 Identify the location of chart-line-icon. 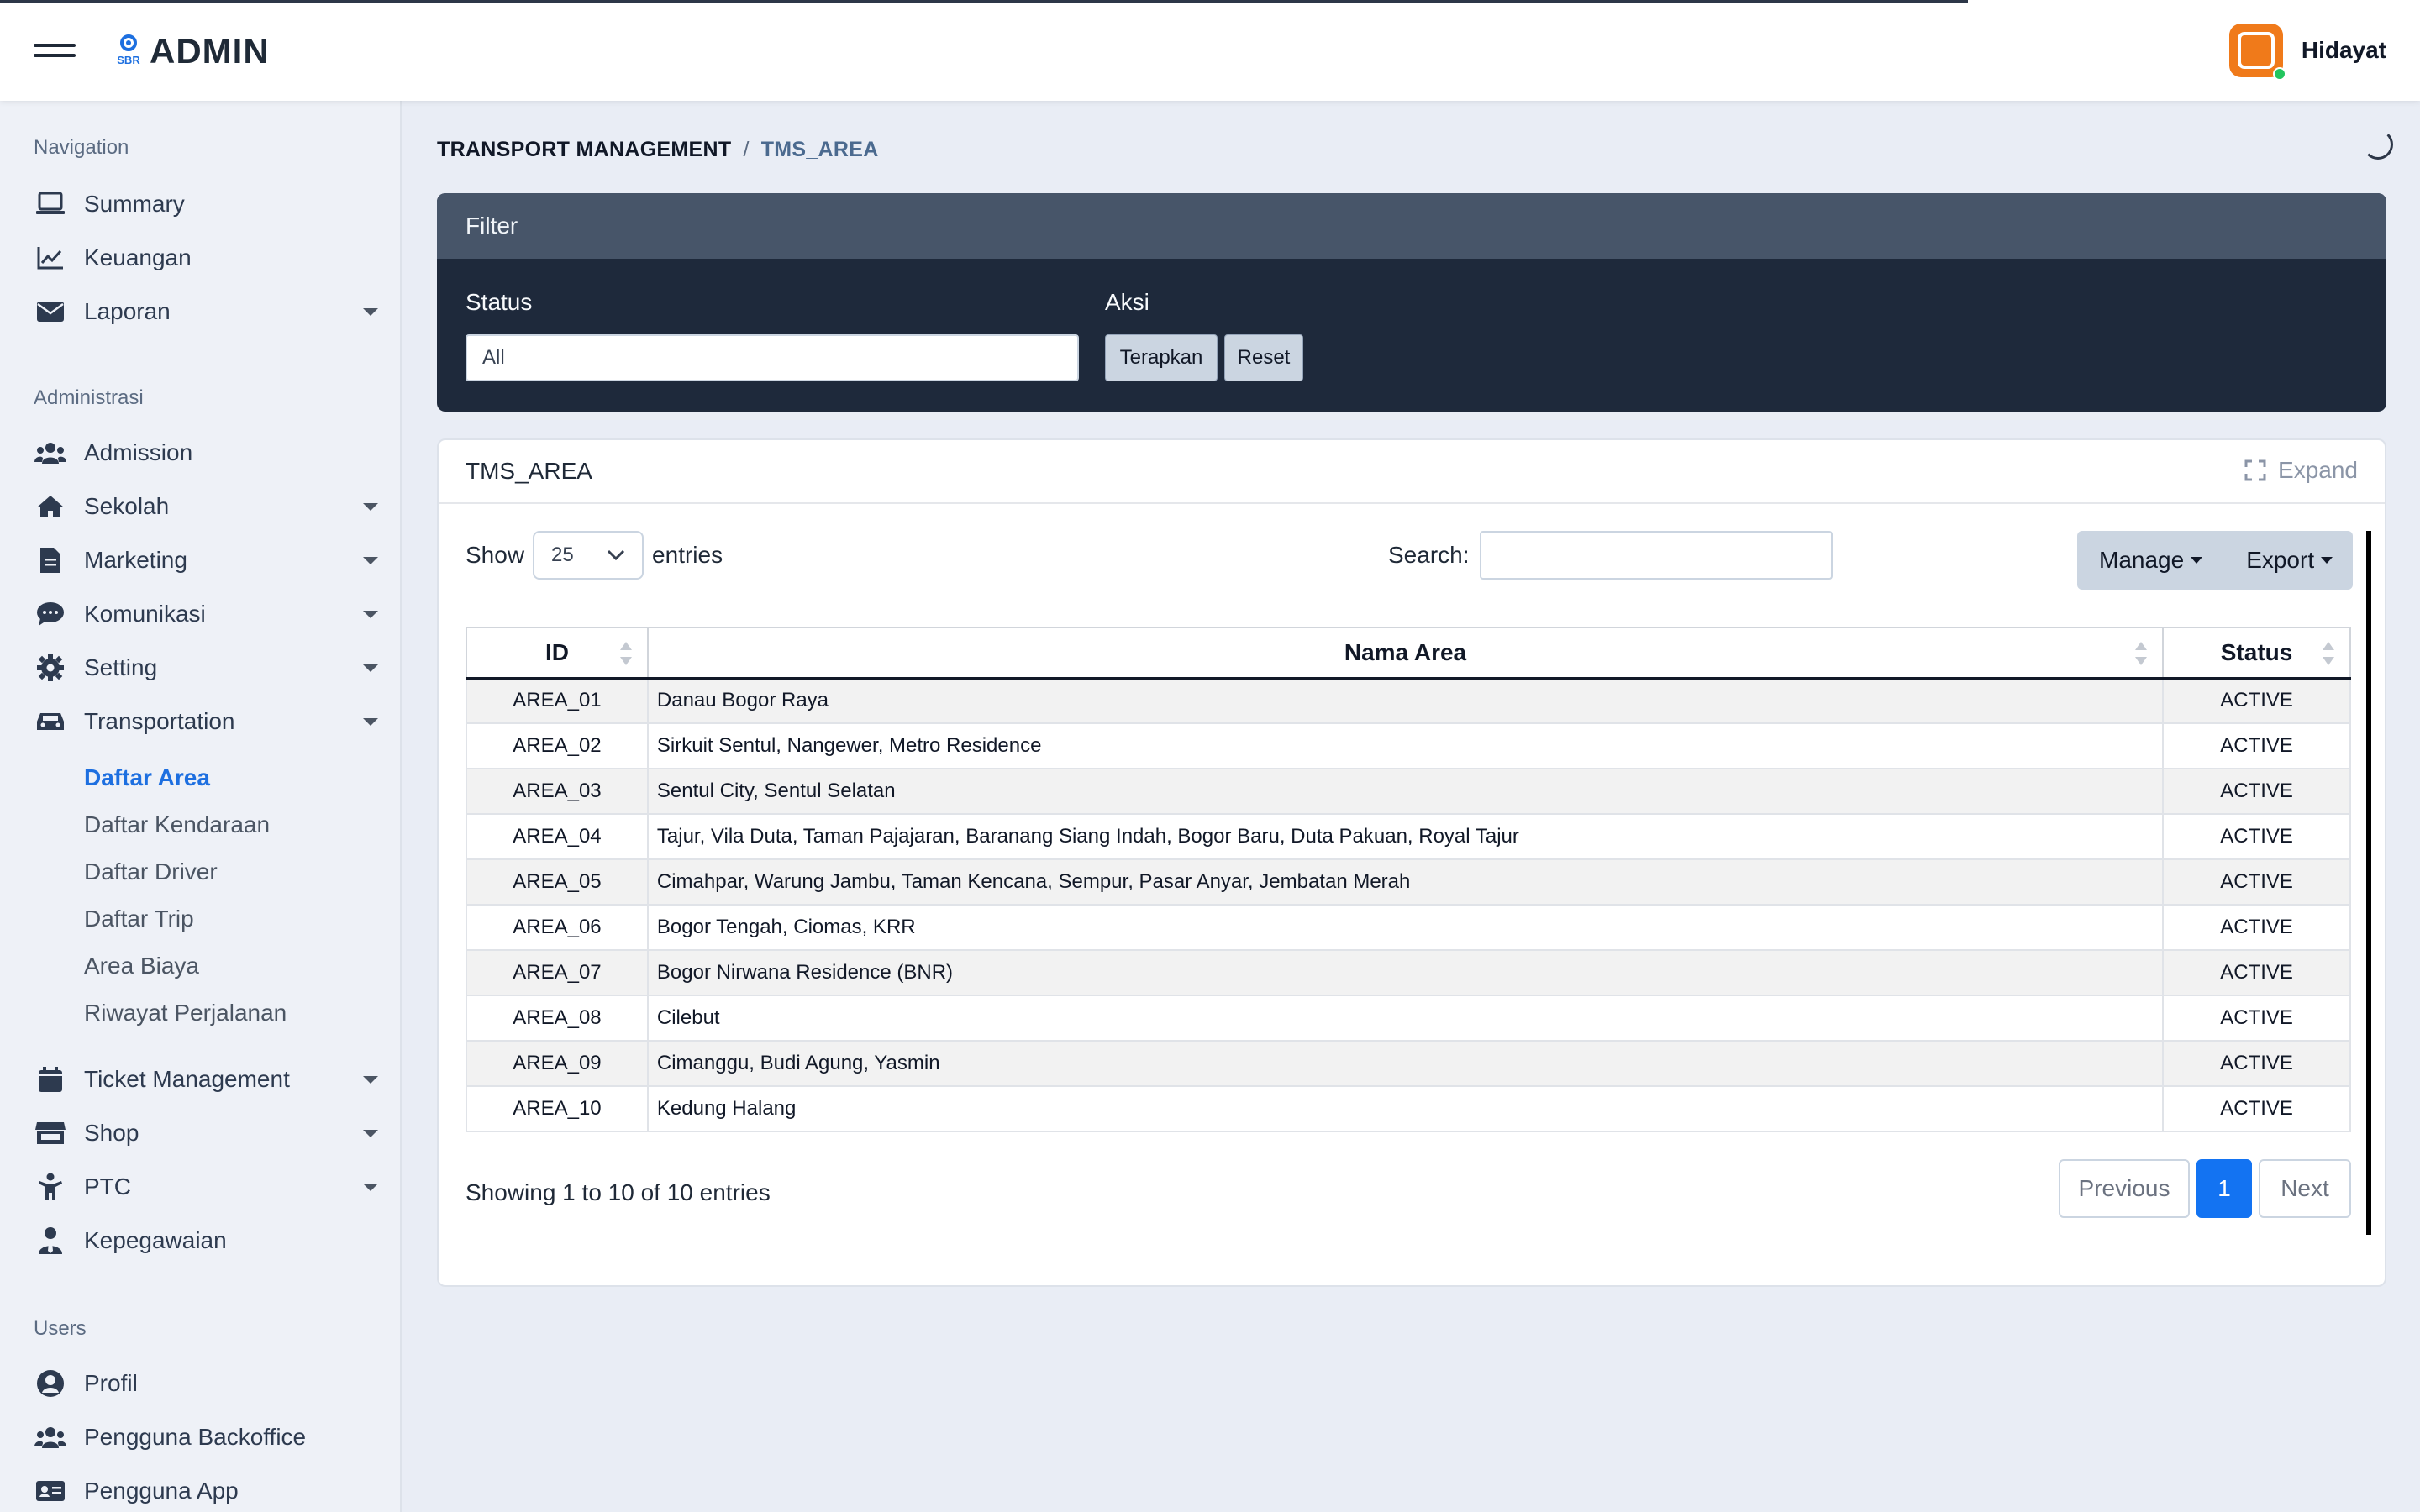
(51, 258).